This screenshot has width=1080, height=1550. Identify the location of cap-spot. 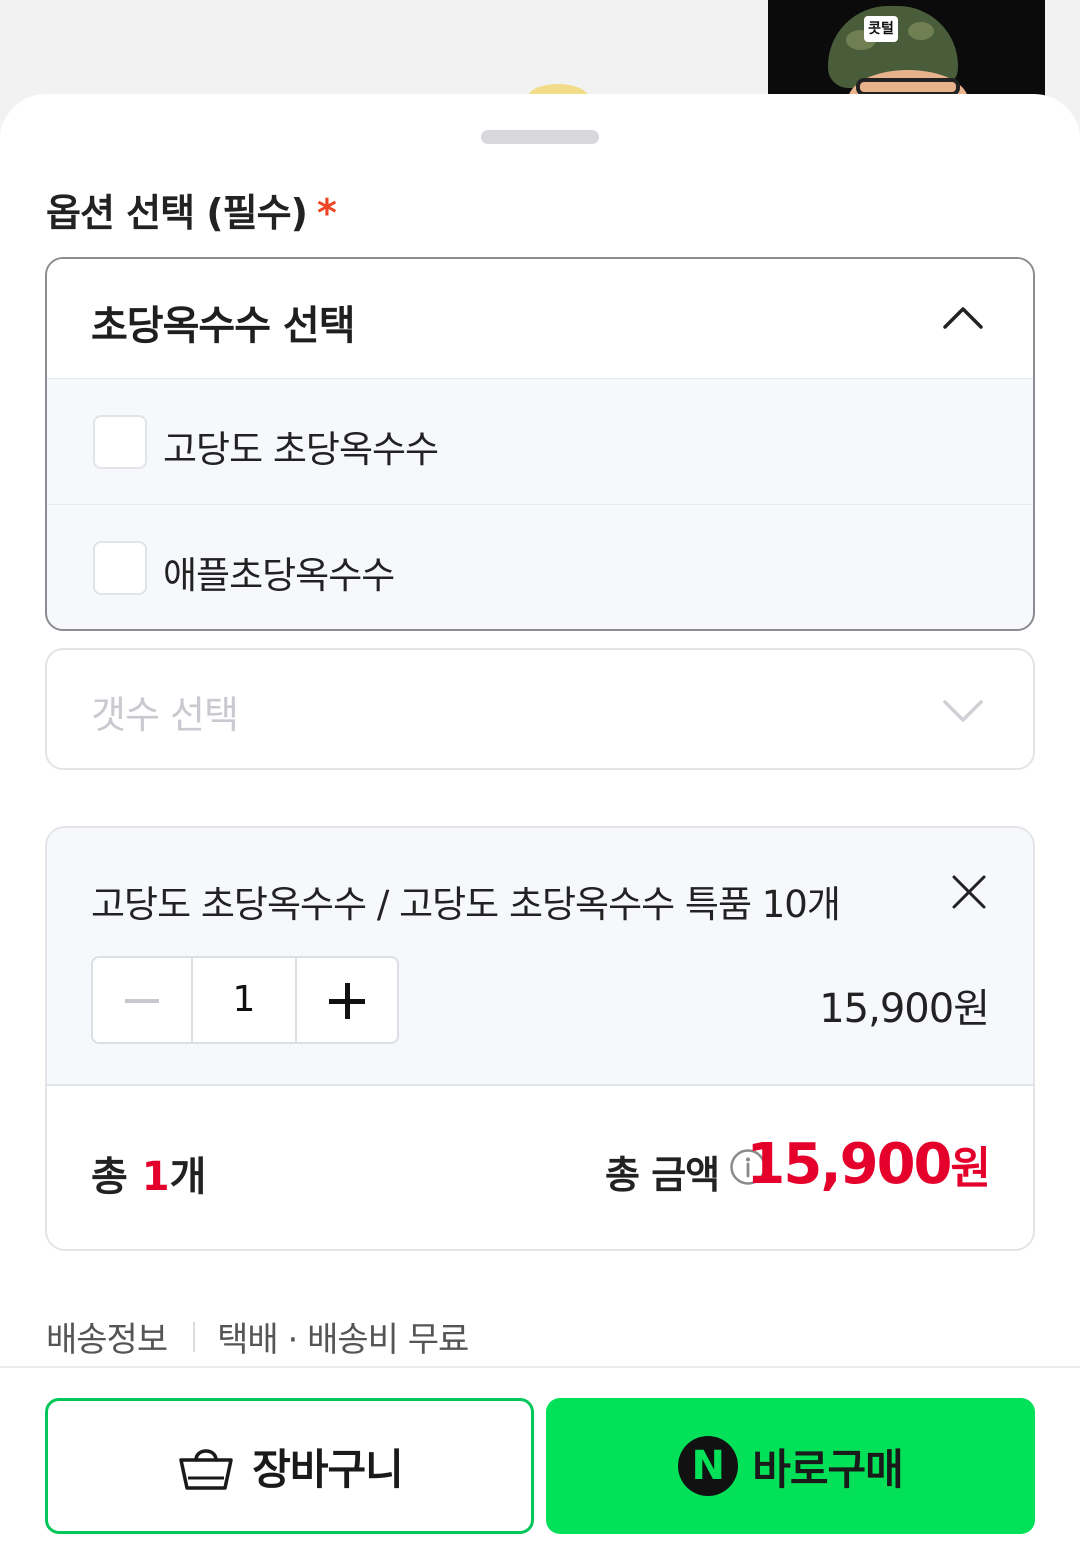
(921, 31).